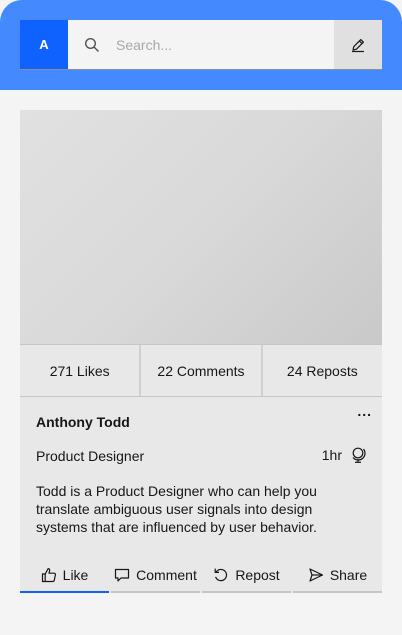 This screenshot has width=402, height=635. Describe the element at coordinates (348, 574) in the screenshot. I see `share-label: Share` at that location.